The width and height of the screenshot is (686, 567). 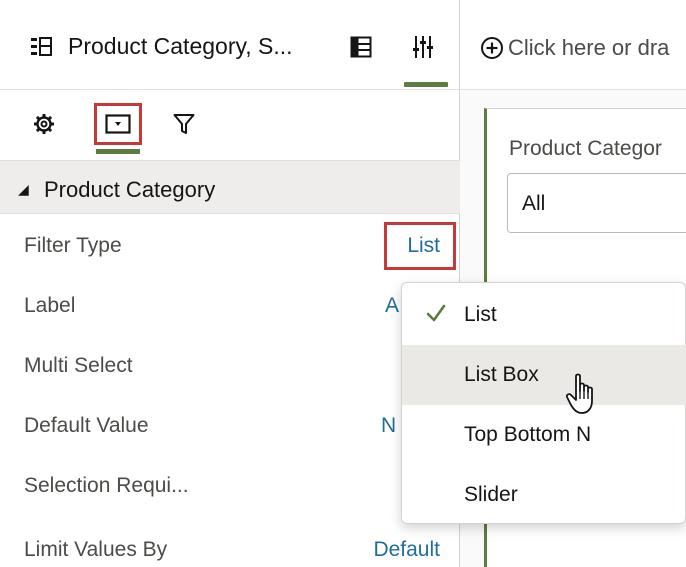 I want to click on section-header: ◢ Product Category, so click(x=230, y=187).